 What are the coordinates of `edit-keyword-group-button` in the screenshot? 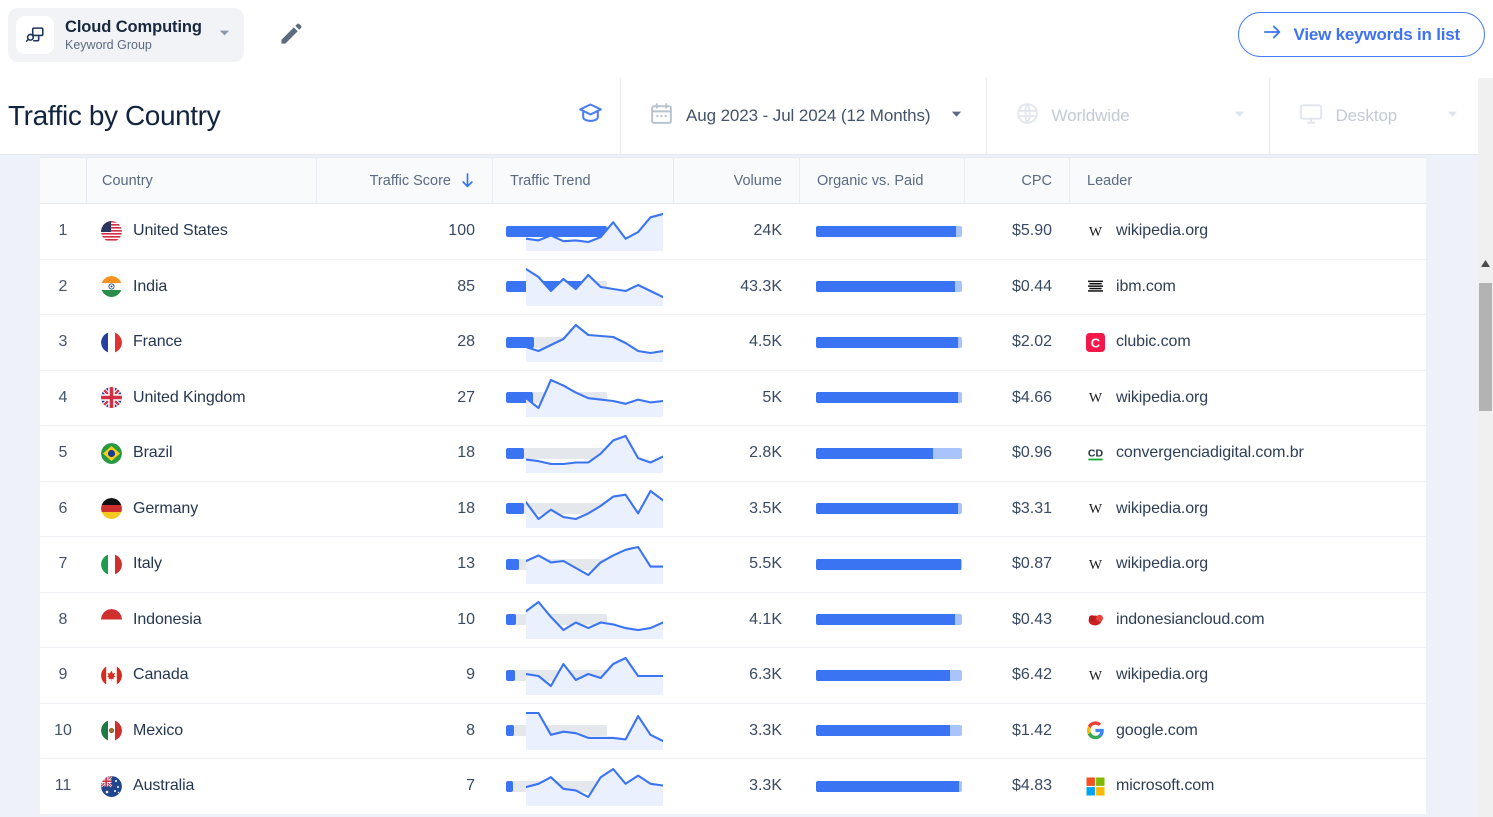 It's located at (291, 35).